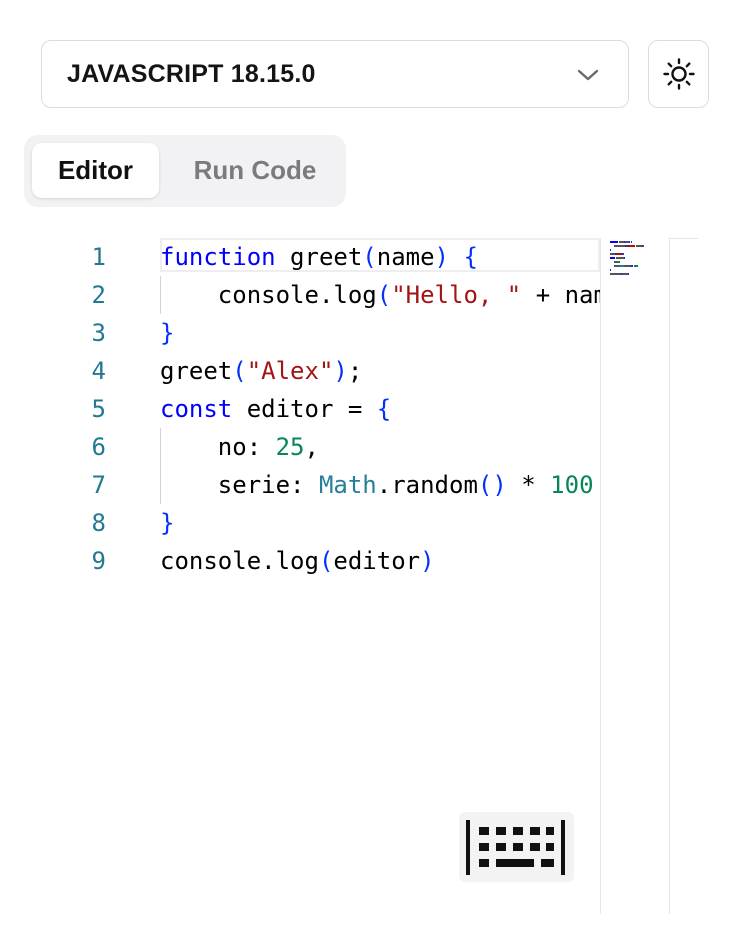  What do you see at coordinates (567, 295) in the screenshot?
I see `code-token: + name` at bounding box center [567, 295].